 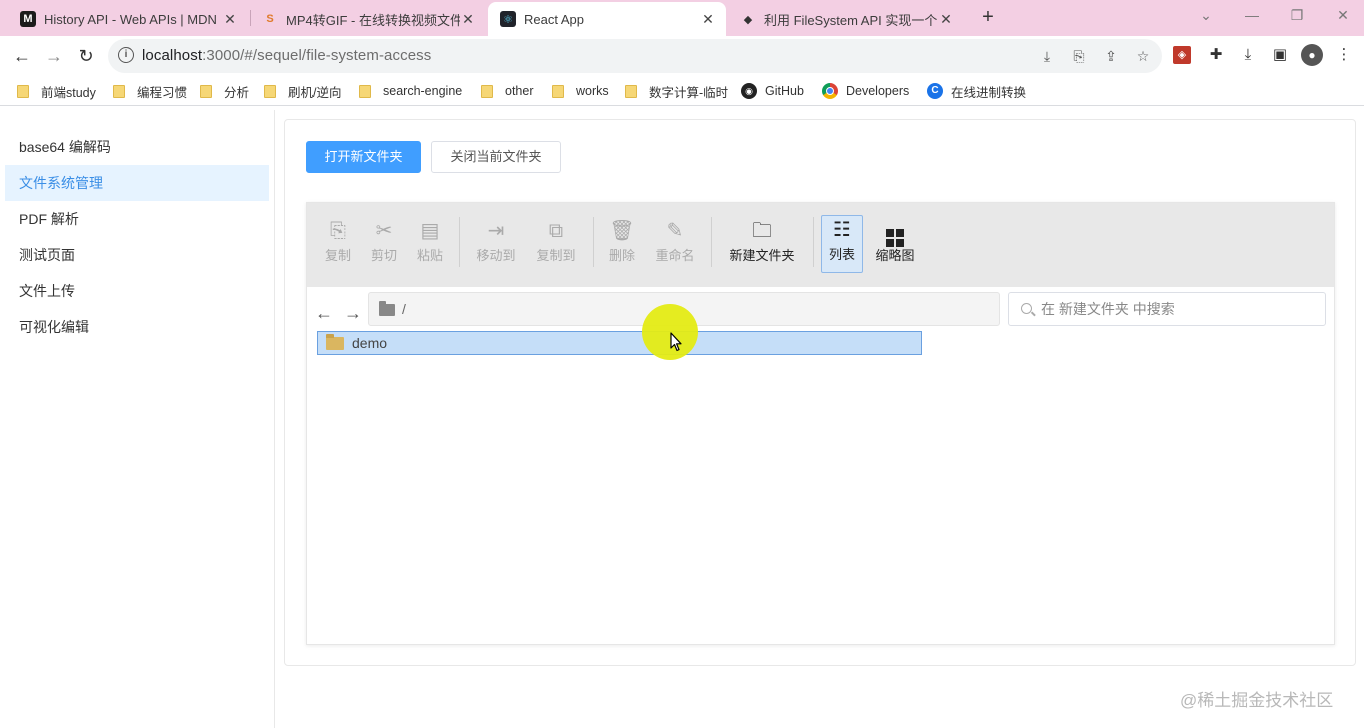 I want to click on copy-button: ⎘ 复制, so click(x=338, y=246).